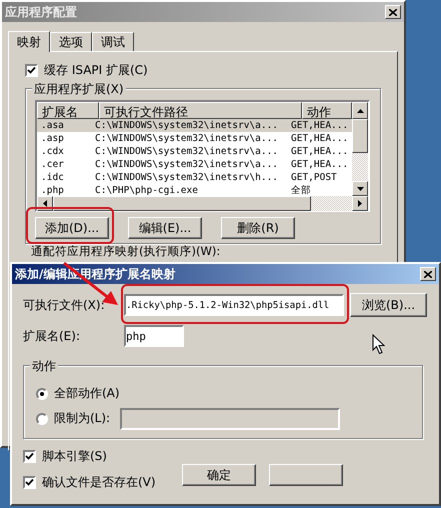 The width and height of the screenshot is (441, 508). I want to click on ok-button: 确定, so click(219, 475).